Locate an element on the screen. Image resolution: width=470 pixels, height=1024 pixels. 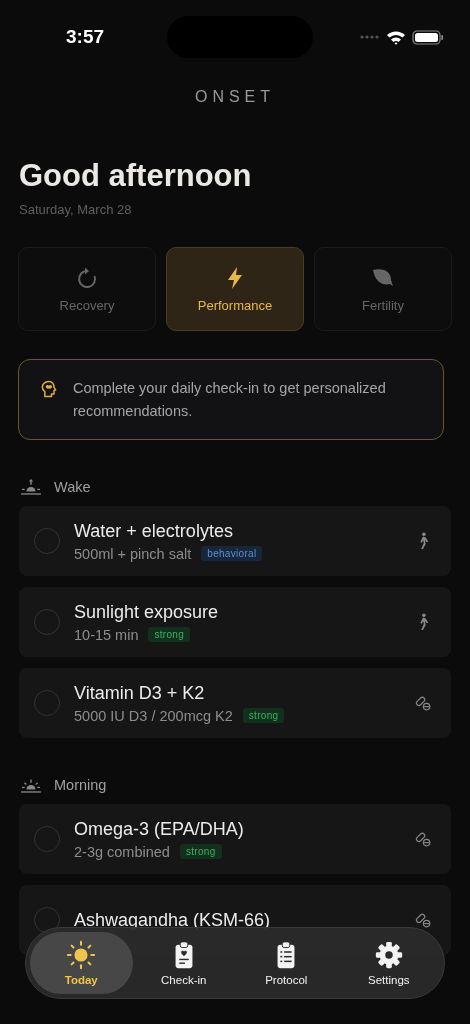
head-brain-icon is located at coordinates (49, 389).